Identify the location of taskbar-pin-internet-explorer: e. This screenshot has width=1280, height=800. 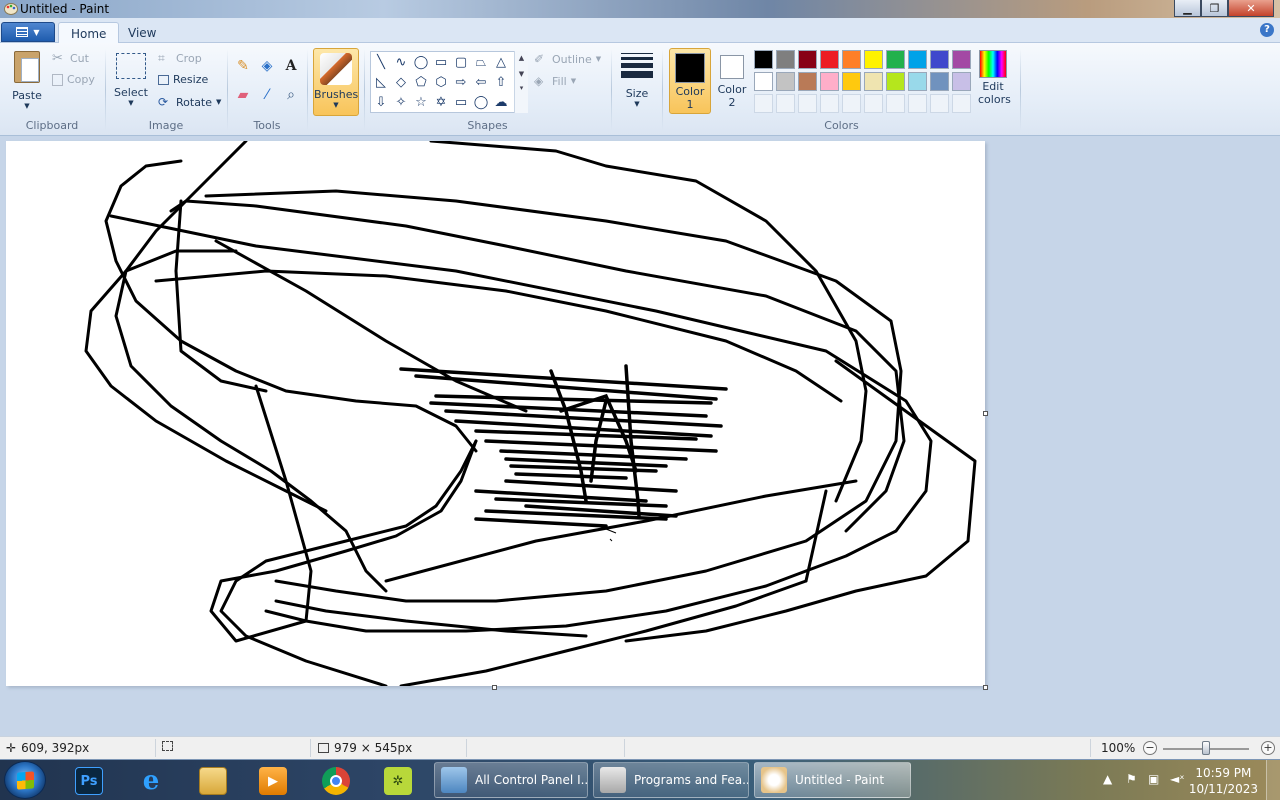
(151, 781).